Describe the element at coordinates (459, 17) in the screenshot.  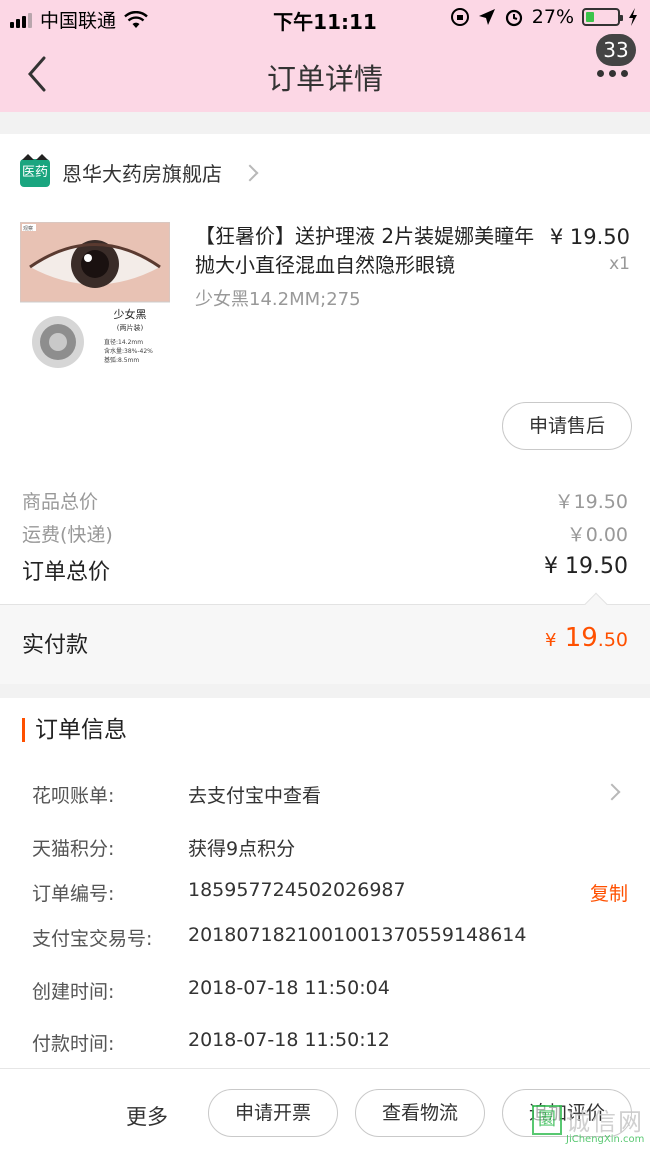
I see `rotation-lock-icon` at that location.